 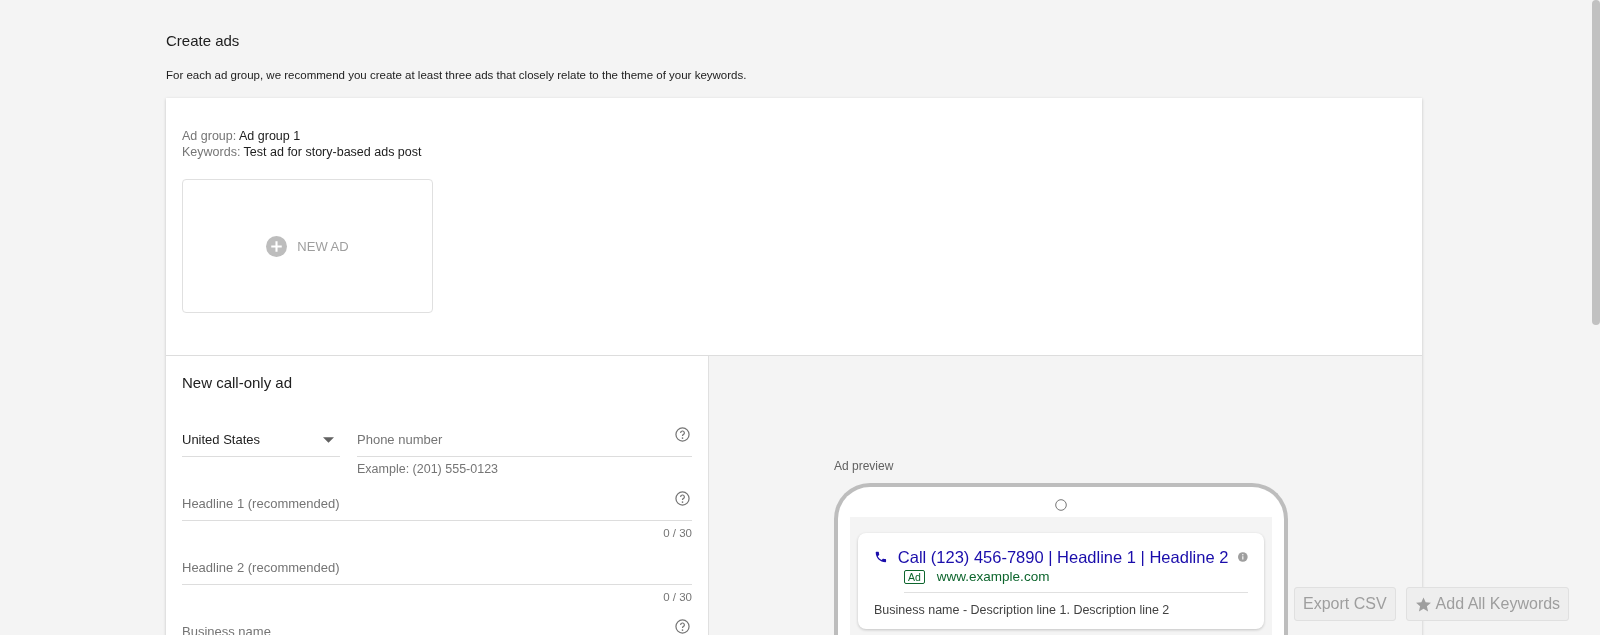 What do you see at coordinates (209, 136) in the screenshot?
I see `ad-group-label: Ad group:` at bounding box center [209, 136].